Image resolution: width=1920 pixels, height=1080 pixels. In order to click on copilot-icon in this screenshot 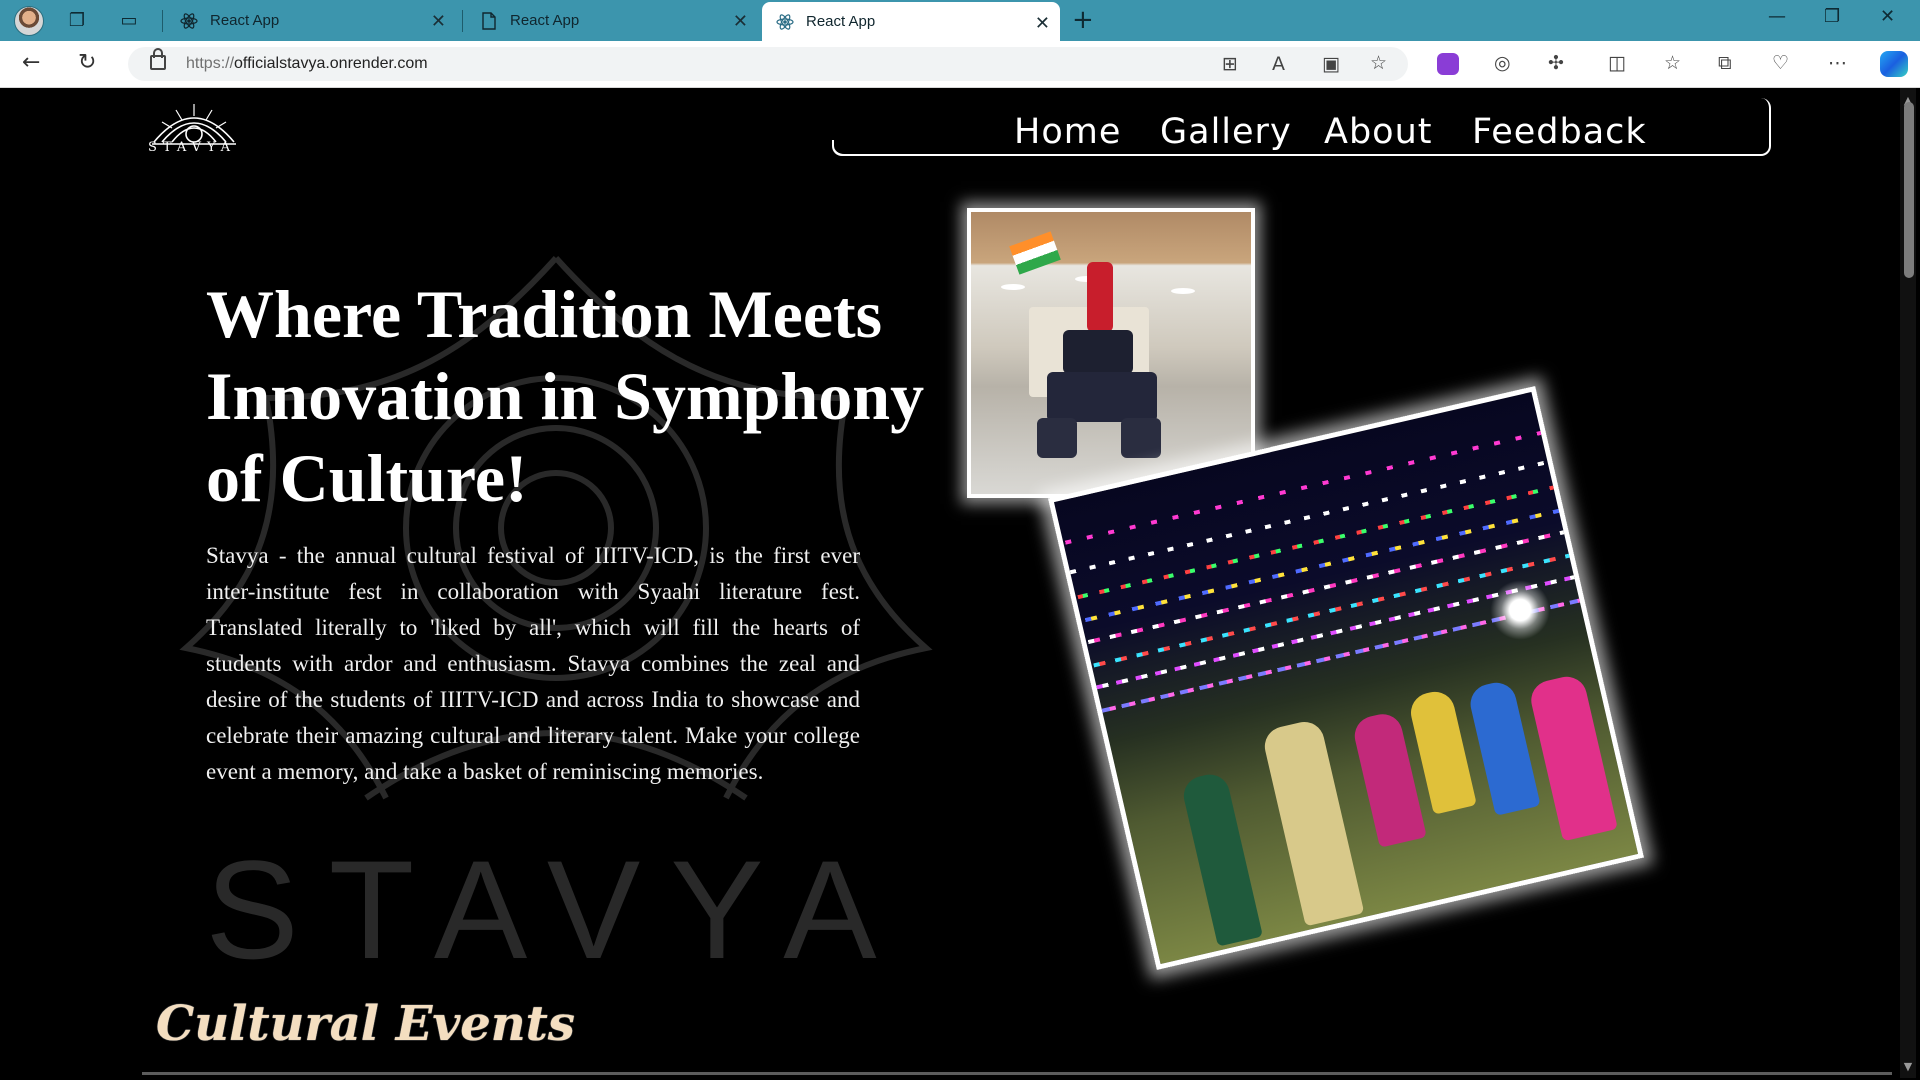, I will do `click(1894, 64)`.